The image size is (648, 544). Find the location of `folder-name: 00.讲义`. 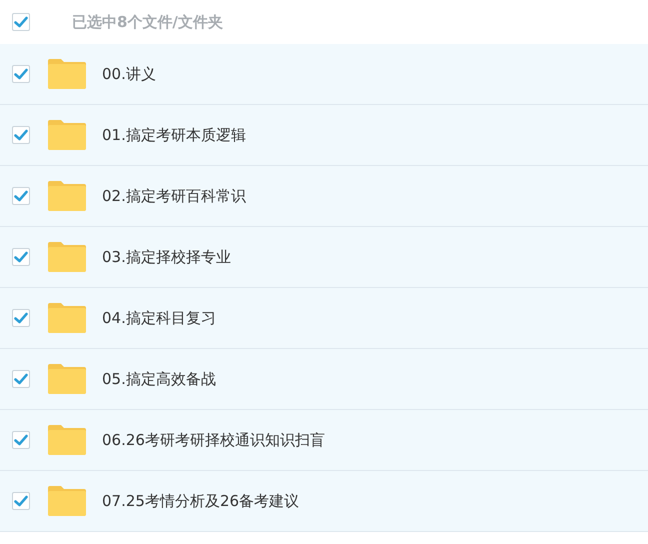

folder-name: 00.讲义 is located at coordinates (129, 74).